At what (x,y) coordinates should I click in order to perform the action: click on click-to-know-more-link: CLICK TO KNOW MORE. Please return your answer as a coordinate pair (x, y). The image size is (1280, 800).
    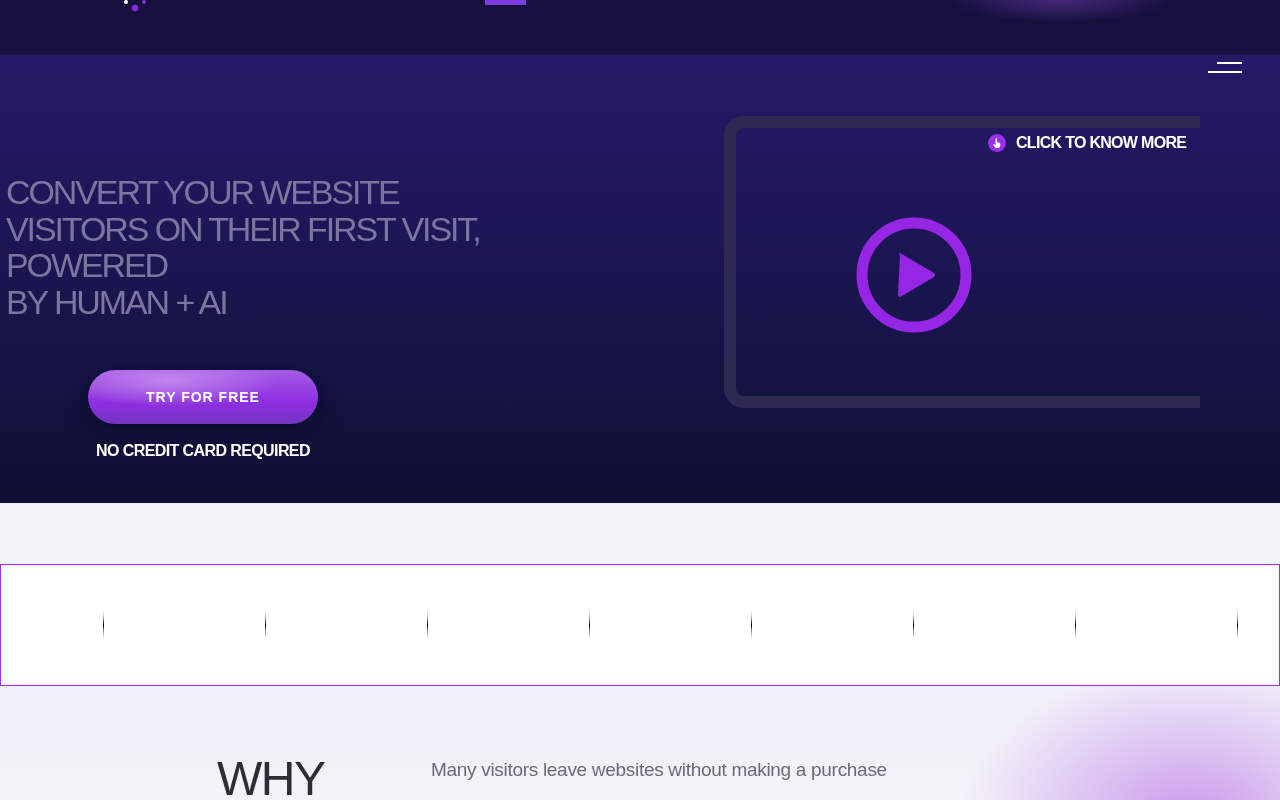
    Looking at the image, I should click on (1101, 143).